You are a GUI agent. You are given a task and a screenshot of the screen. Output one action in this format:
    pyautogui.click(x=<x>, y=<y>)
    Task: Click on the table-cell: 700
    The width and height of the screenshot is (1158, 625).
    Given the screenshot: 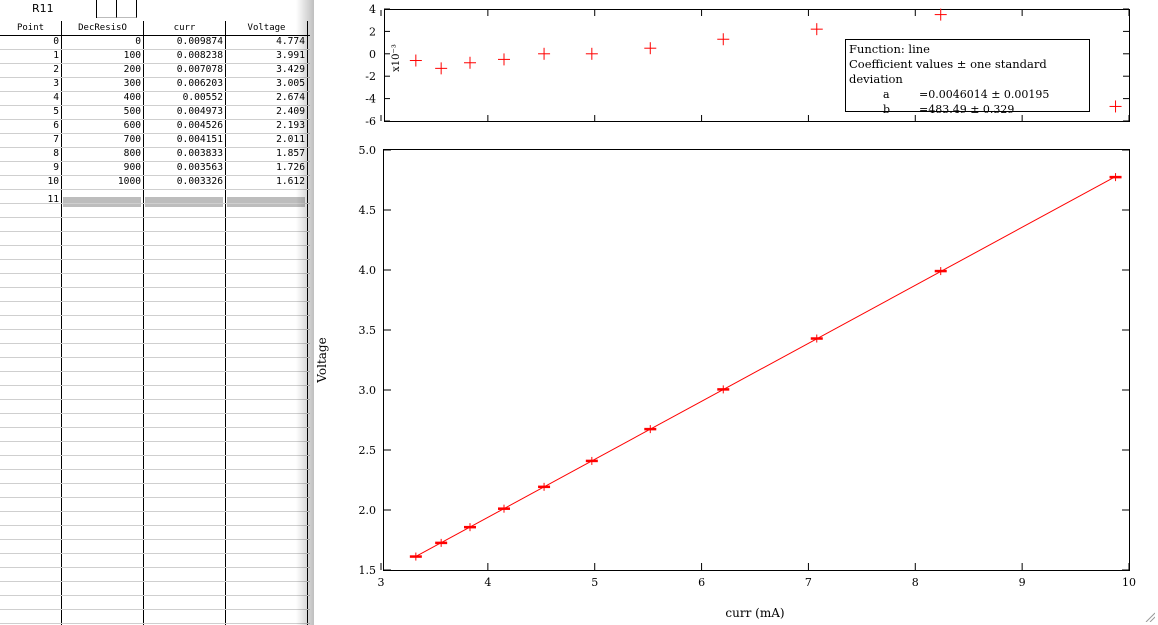 What is the action you would take?
    pyautogui.click(x=101, y=140)
    